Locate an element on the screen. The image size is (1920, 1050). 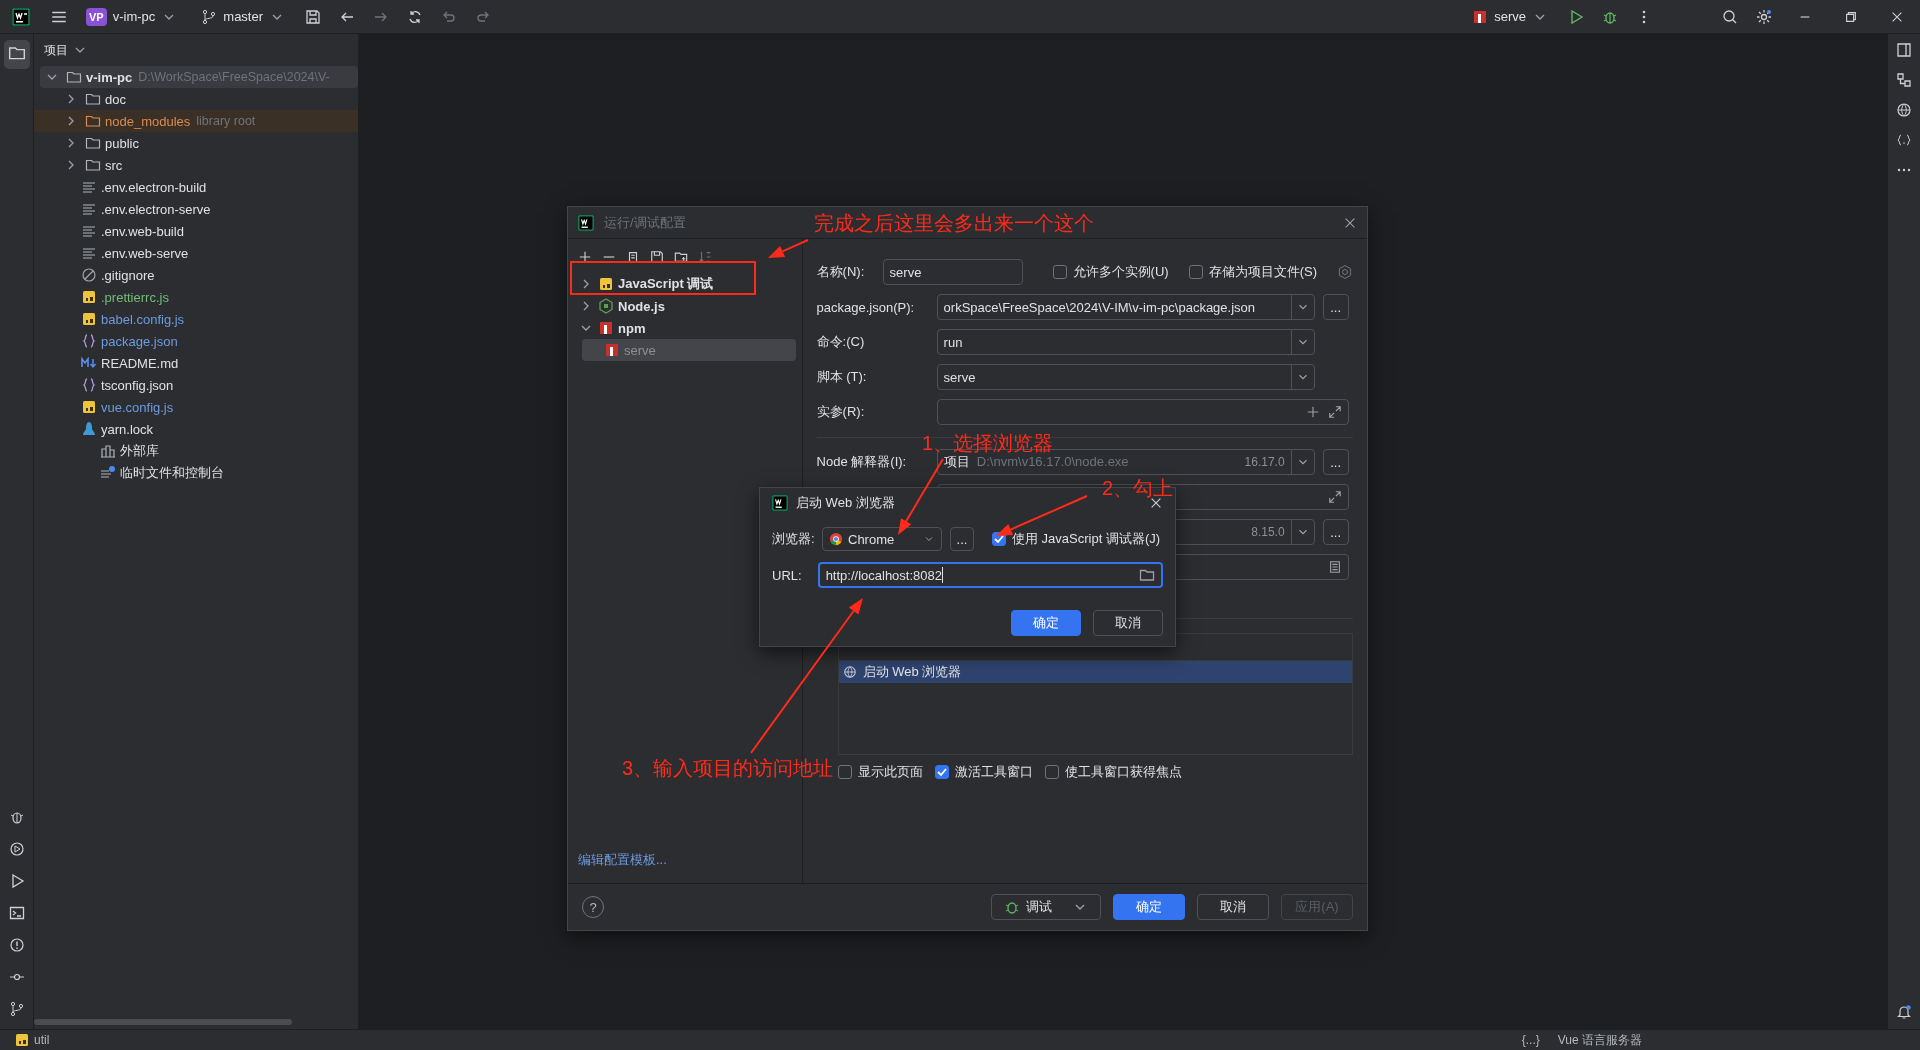
file-name: .prettierrc.js is located at coordinates (135, 297).